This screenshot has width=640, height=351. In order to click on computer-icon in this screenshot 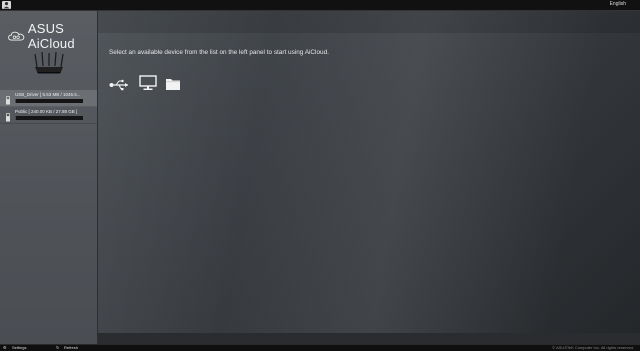, I will do `click(148, 85)`.